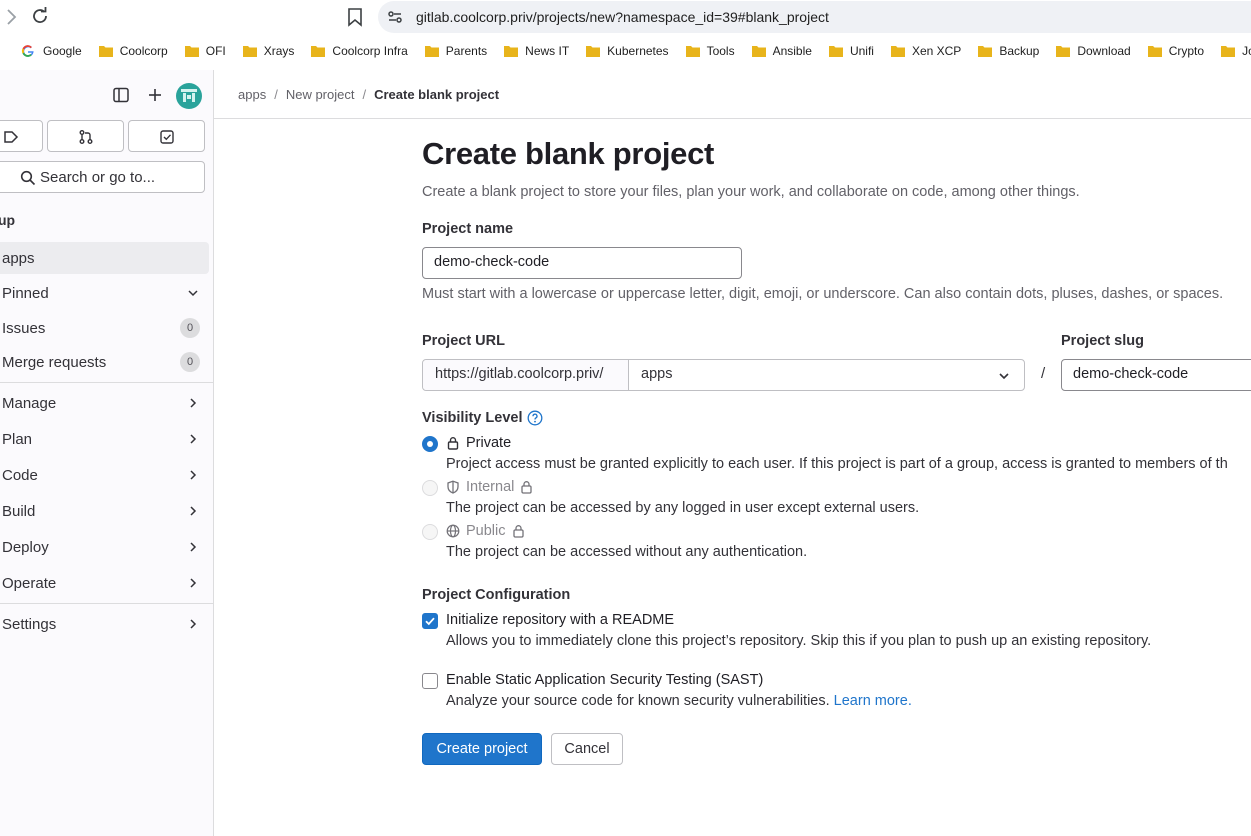  I want to click on bookmark-folder: Coolcorp, so click(133, 51).